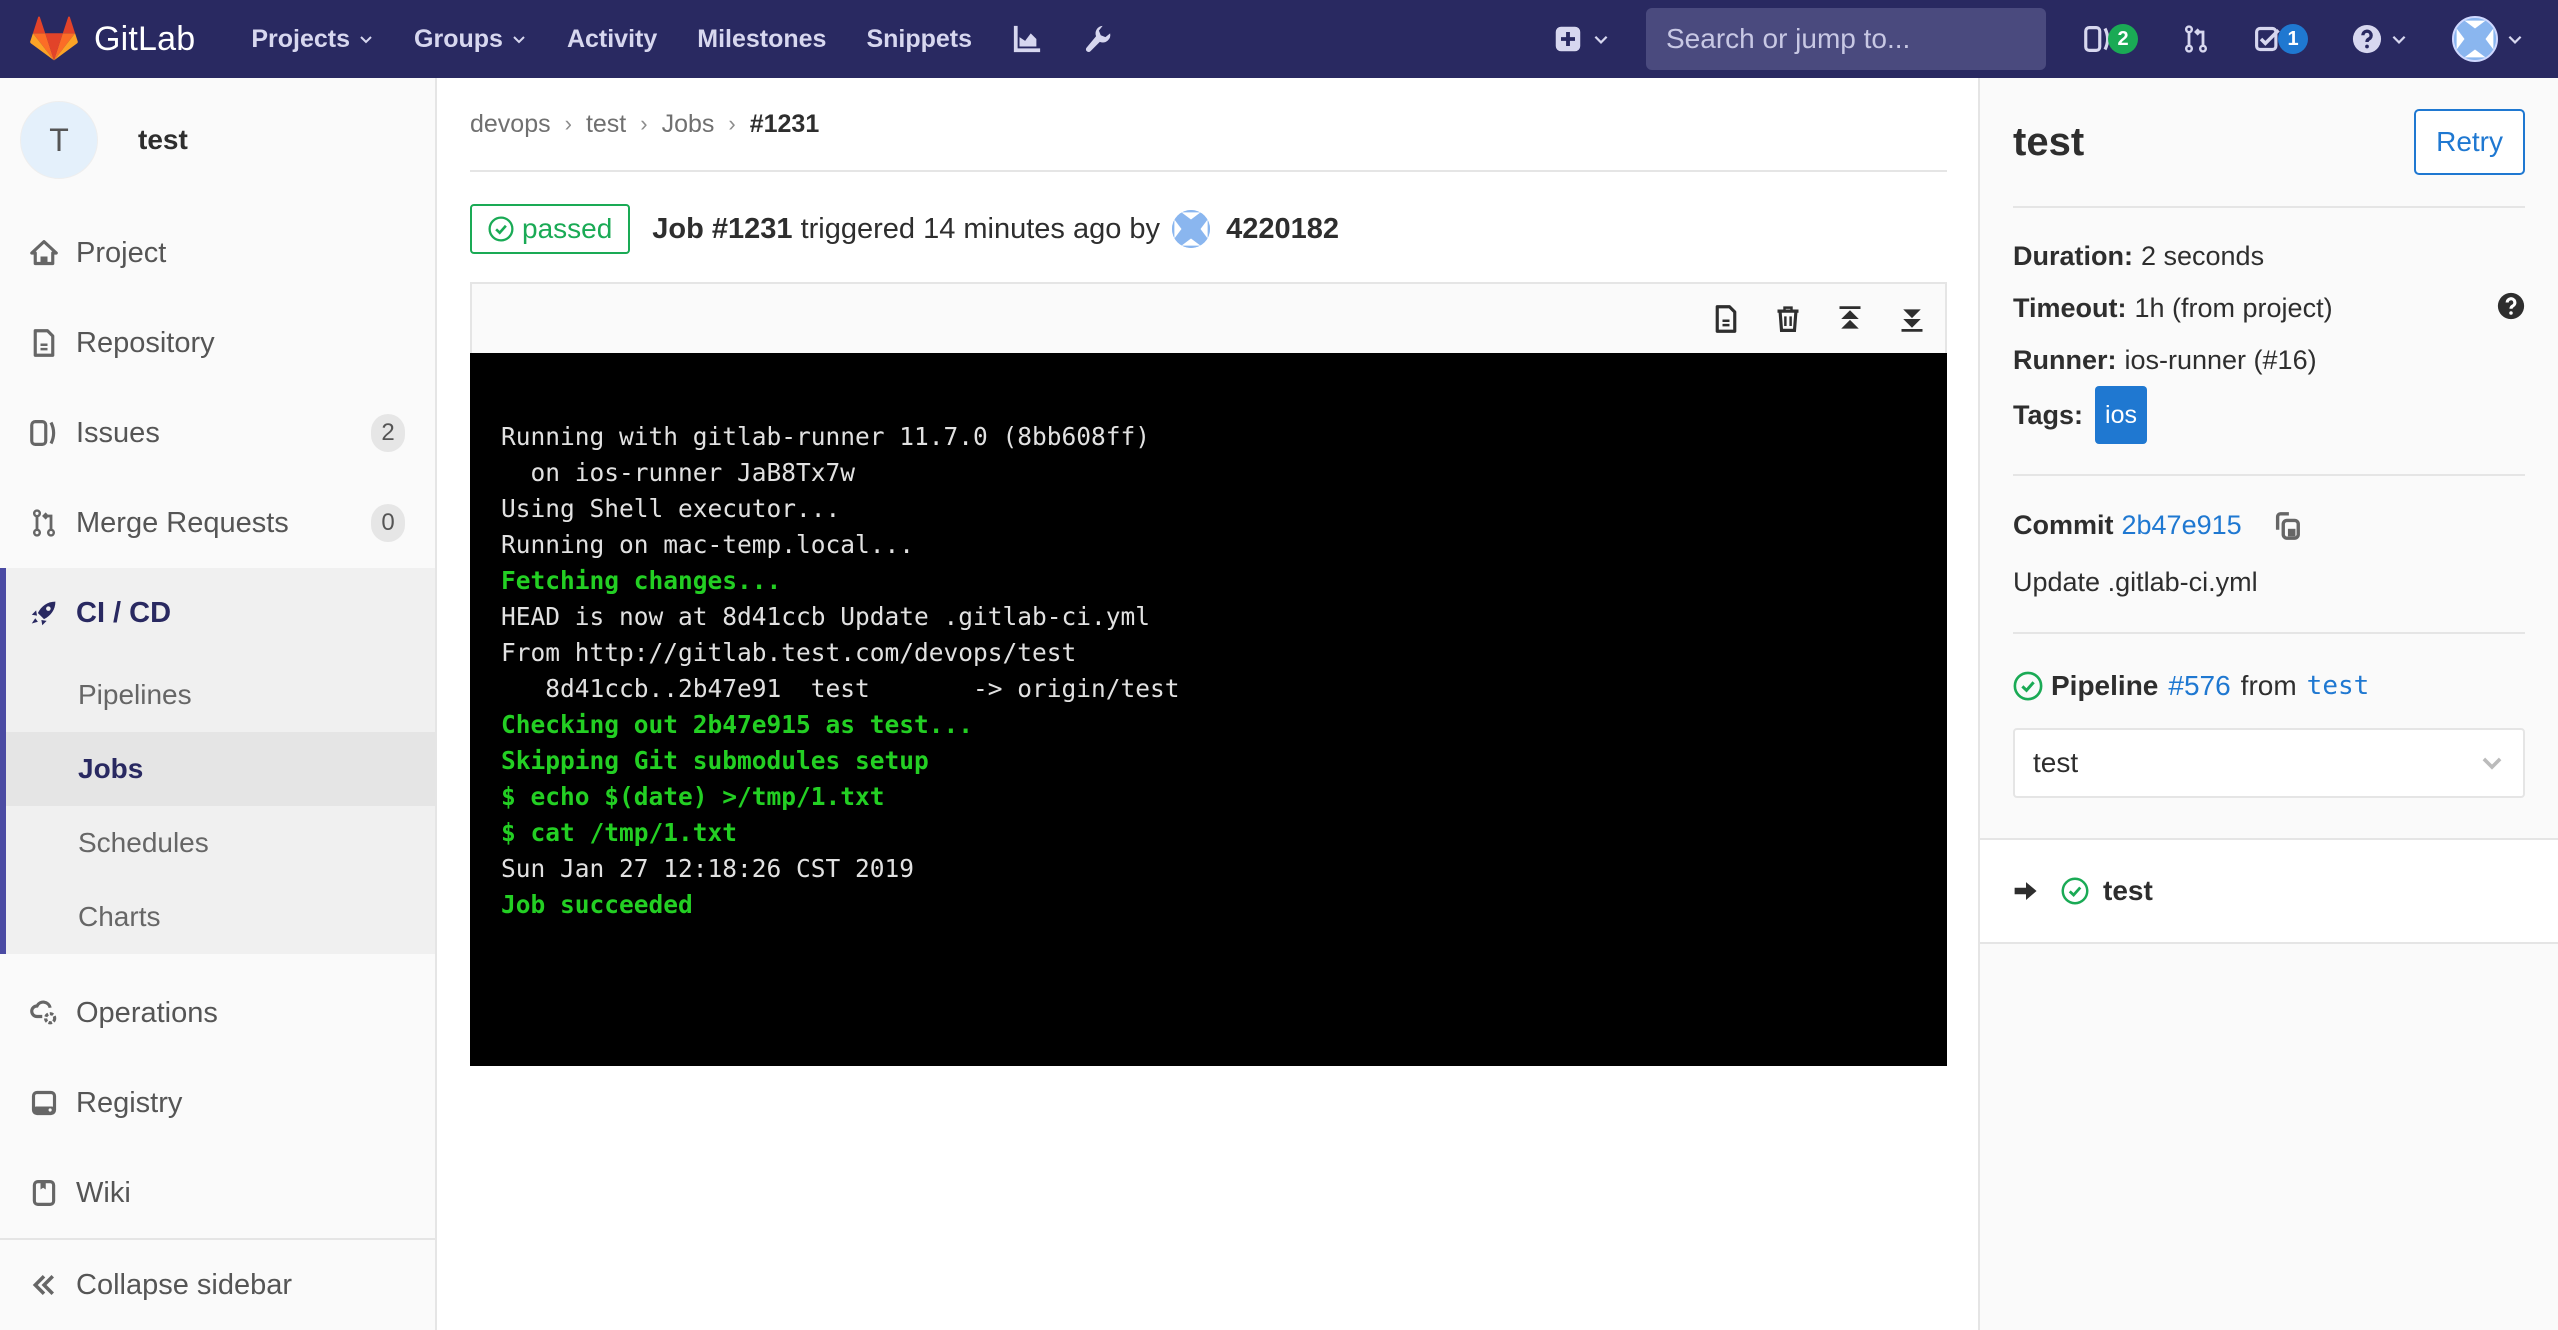 This screenshot has height=1330, width=2558. Describe the element at coordinates (2233, 308) in the screenshot. I see `timeout-value: 1h (from project)` at that location.